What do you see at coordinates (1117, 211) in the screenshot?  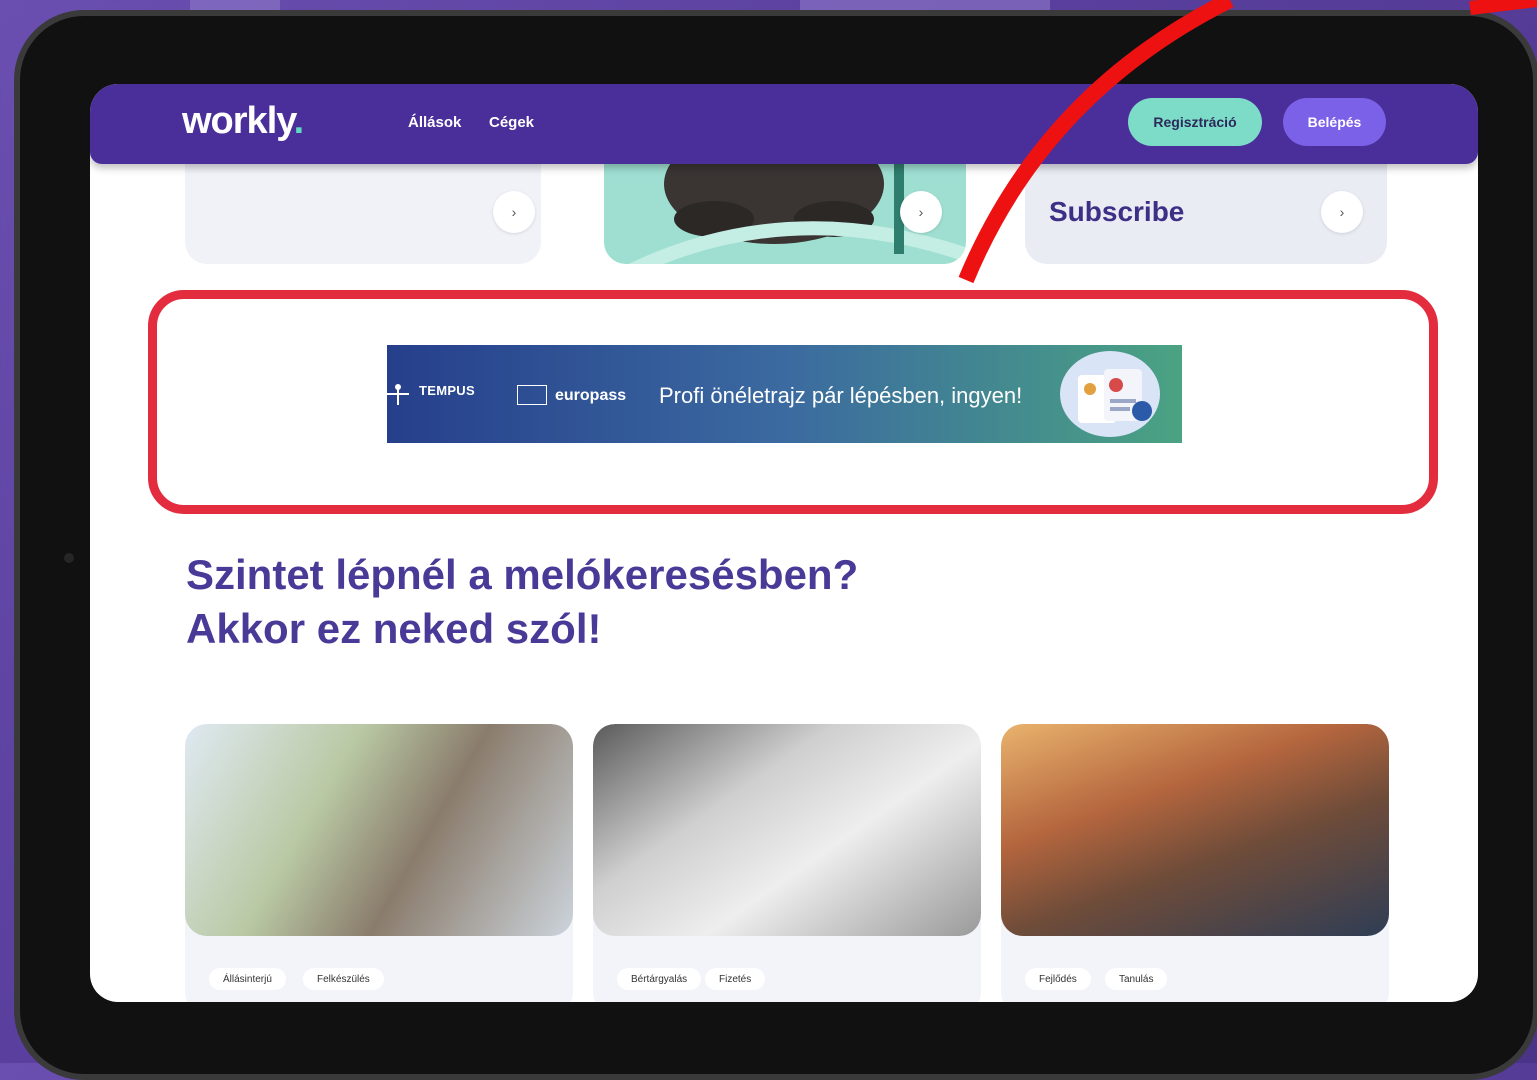 I see `subscribe-label: Subscribe` at bounding box center [1117, 211].